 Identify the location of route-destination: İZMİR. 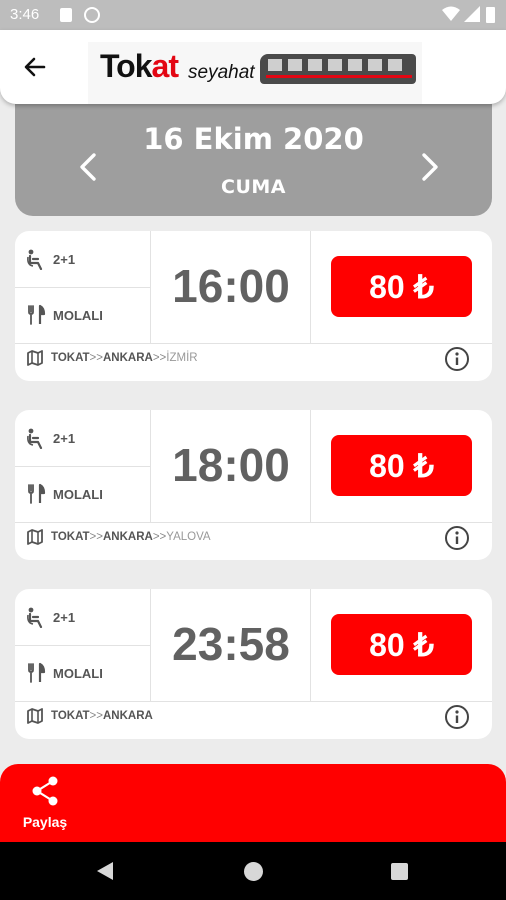
(182, 358).